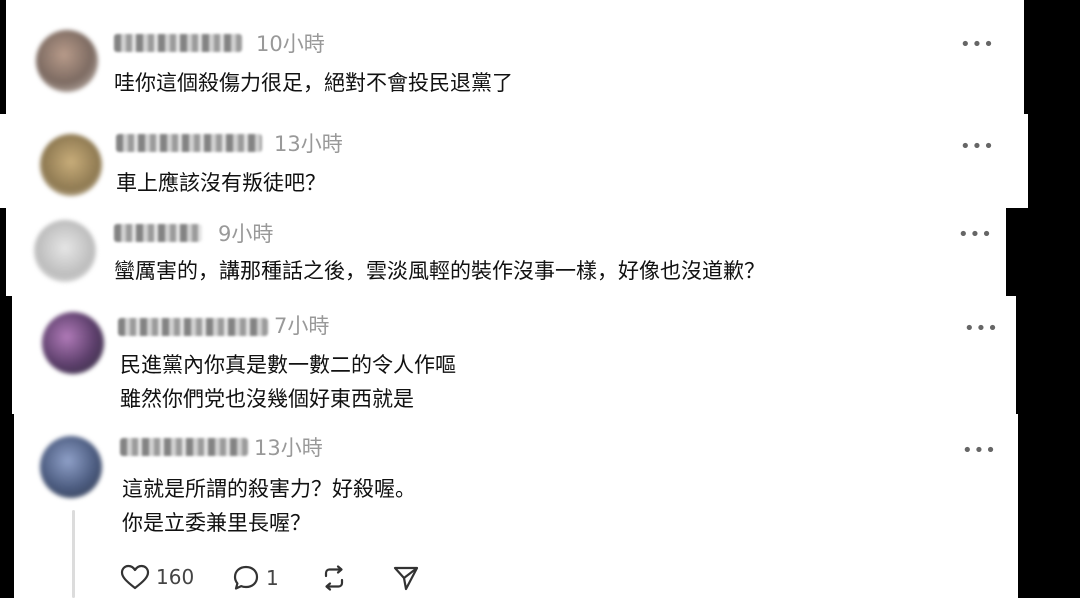  Describe the element at coordinates (288, 365) in the screenshot. I see `comment-text-line-1: 民進黨內你真是數一數二的令人作嘔` at that location.